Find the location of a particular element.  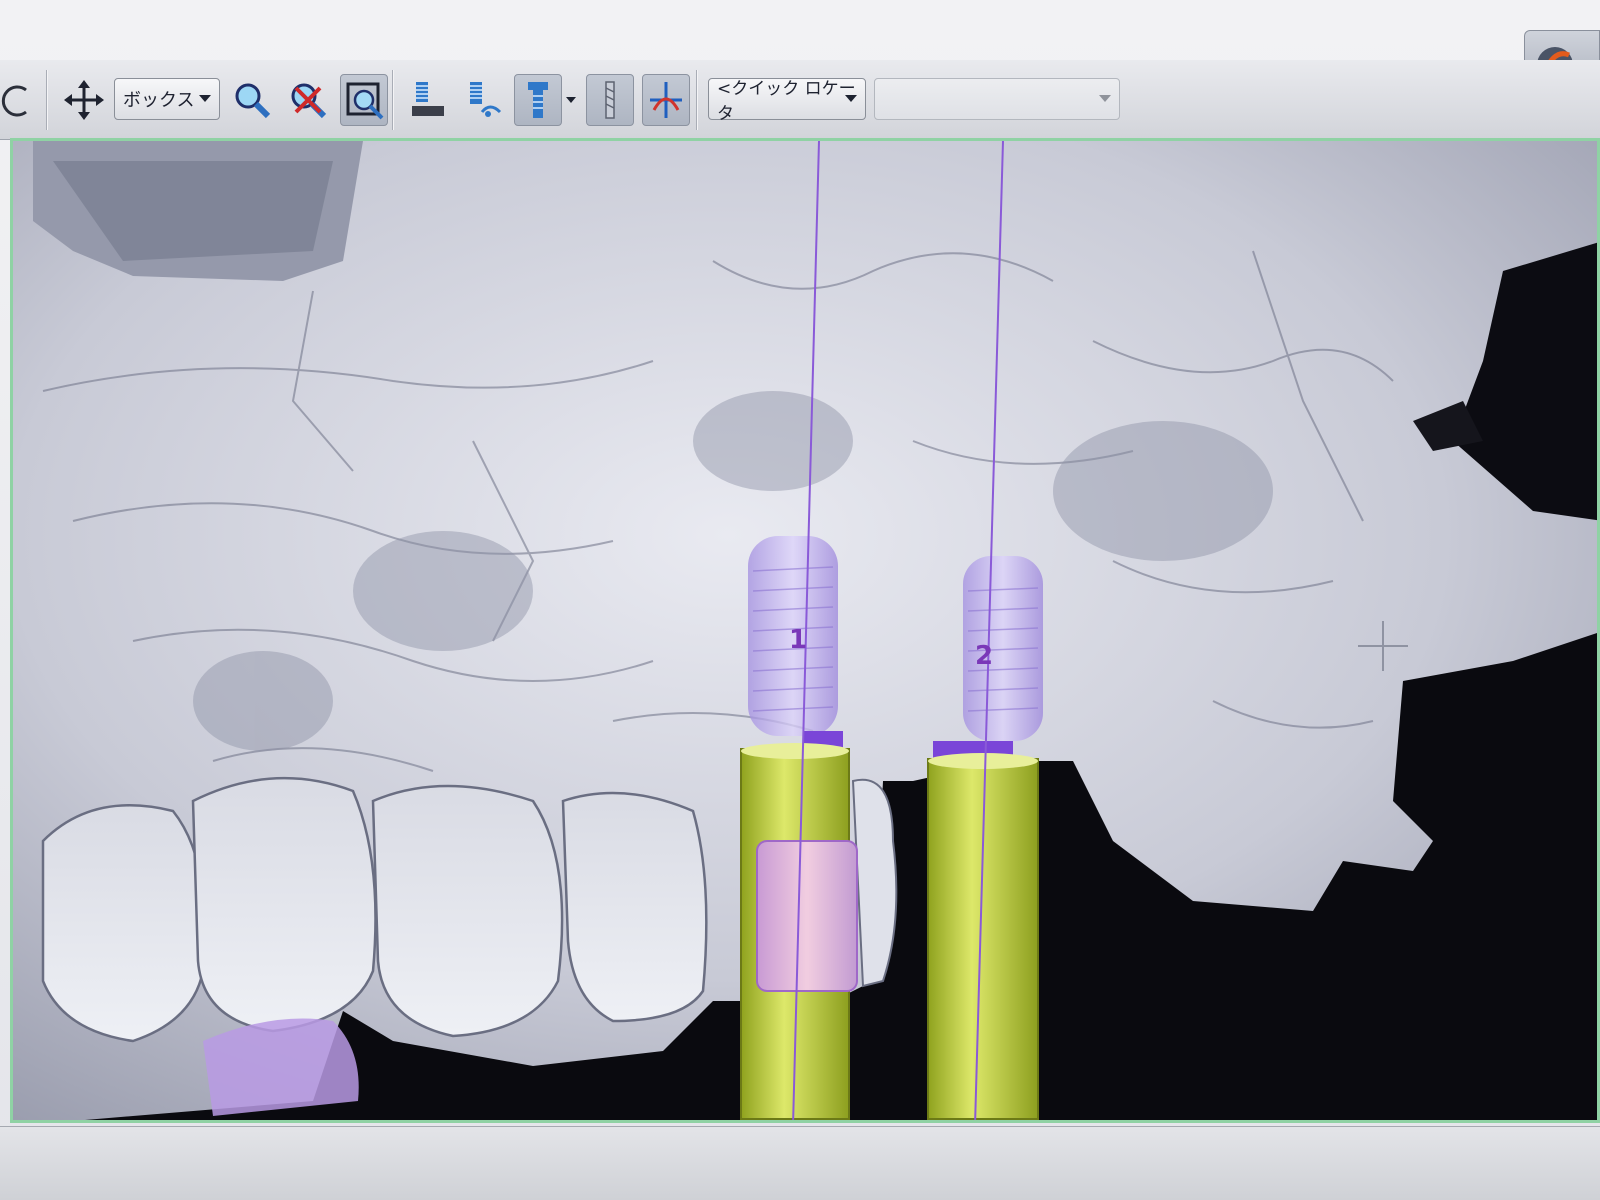

magnifier-icon is located at coordinates (253, 101).